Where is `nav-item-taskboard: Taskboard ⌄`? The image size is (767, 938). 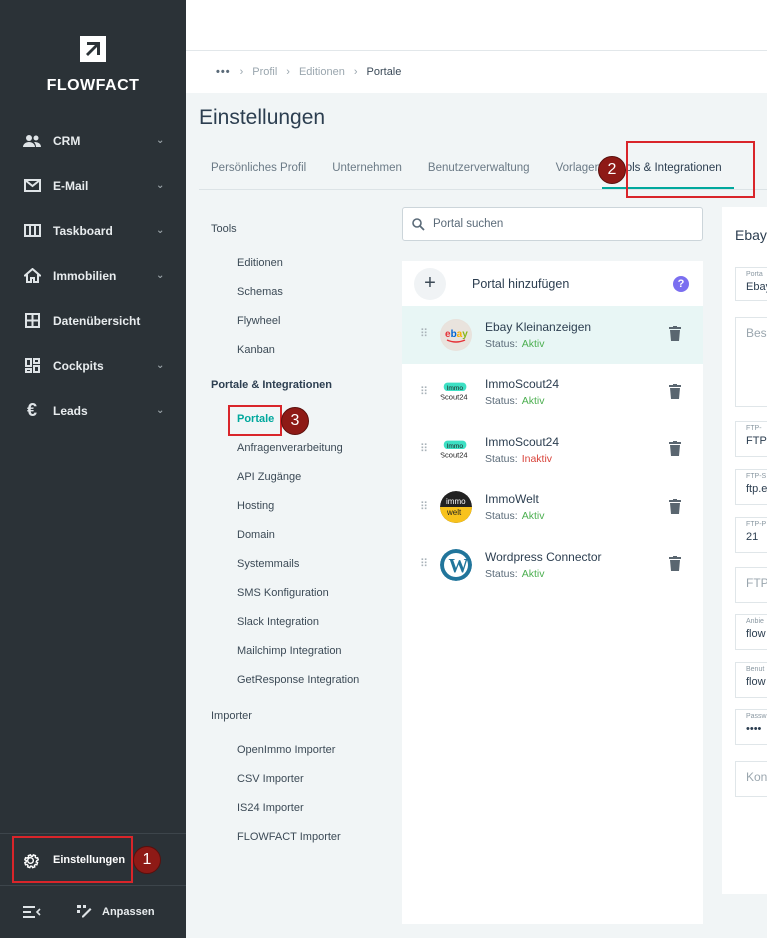 nav-item-taskboard: Taskboard ⌄ is located at coordinates (93, 230).